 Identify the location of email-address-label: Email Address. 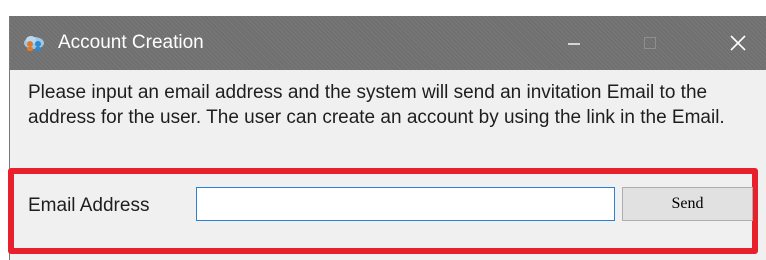
(89, 205).